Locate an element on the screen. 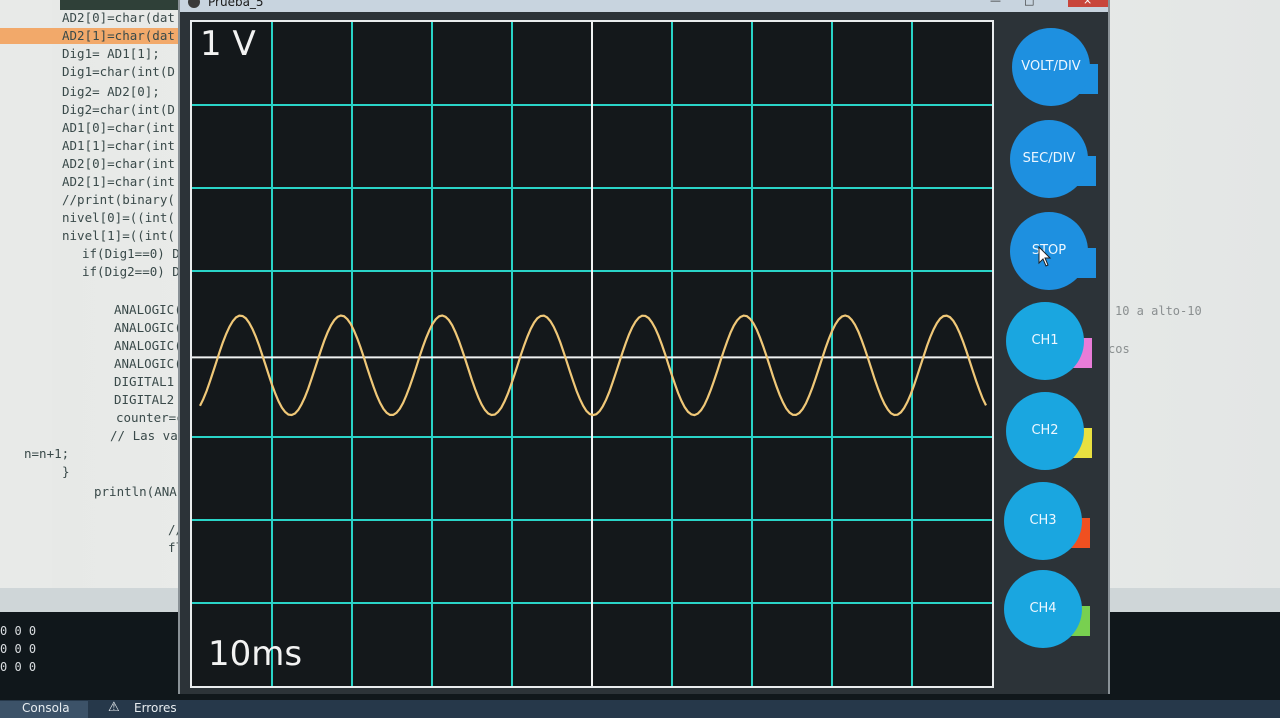  maximize-icon: □ is located at coordinates (1029, 3).